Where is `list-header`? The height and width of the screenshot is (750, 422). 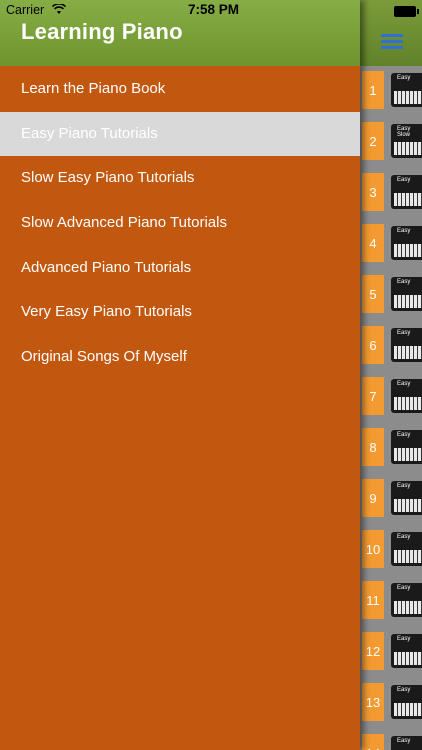 list-header is located at coordinates (391, 33).